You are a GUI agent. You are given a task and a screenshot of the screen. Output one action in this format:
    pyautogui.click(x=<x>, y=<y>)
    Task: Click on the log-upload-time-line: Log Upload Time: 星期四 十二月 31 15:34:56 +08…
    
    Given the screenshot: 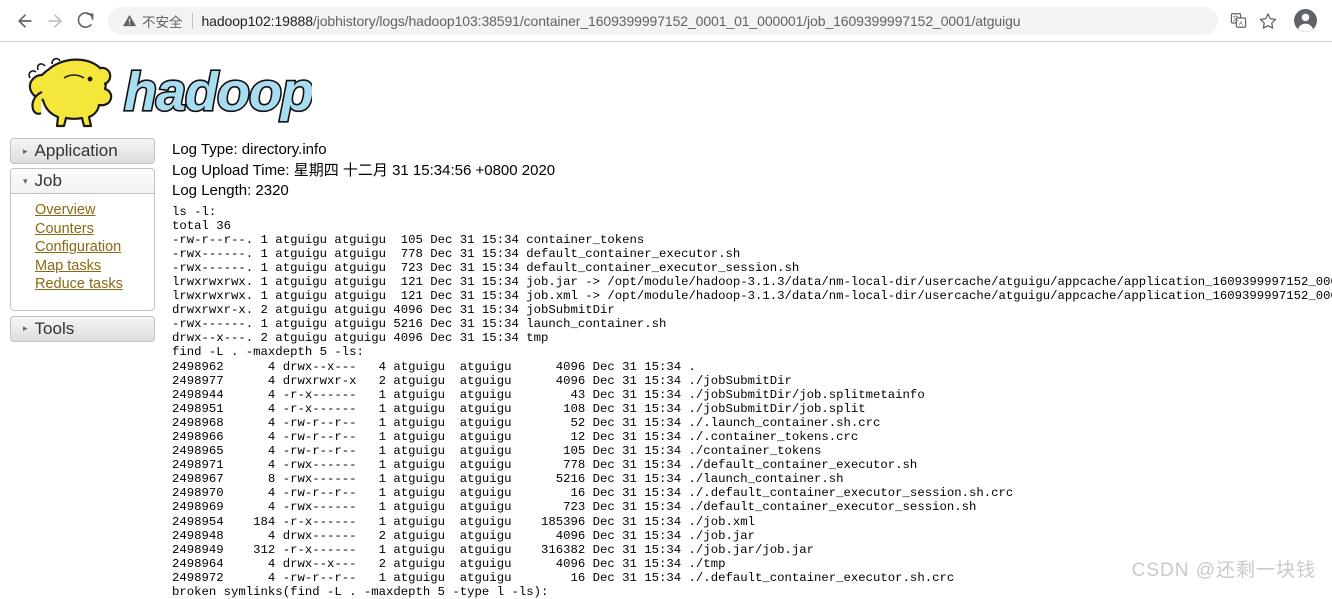 What is the action you would take?
    pyautogui.click(x=752, y=171)
    